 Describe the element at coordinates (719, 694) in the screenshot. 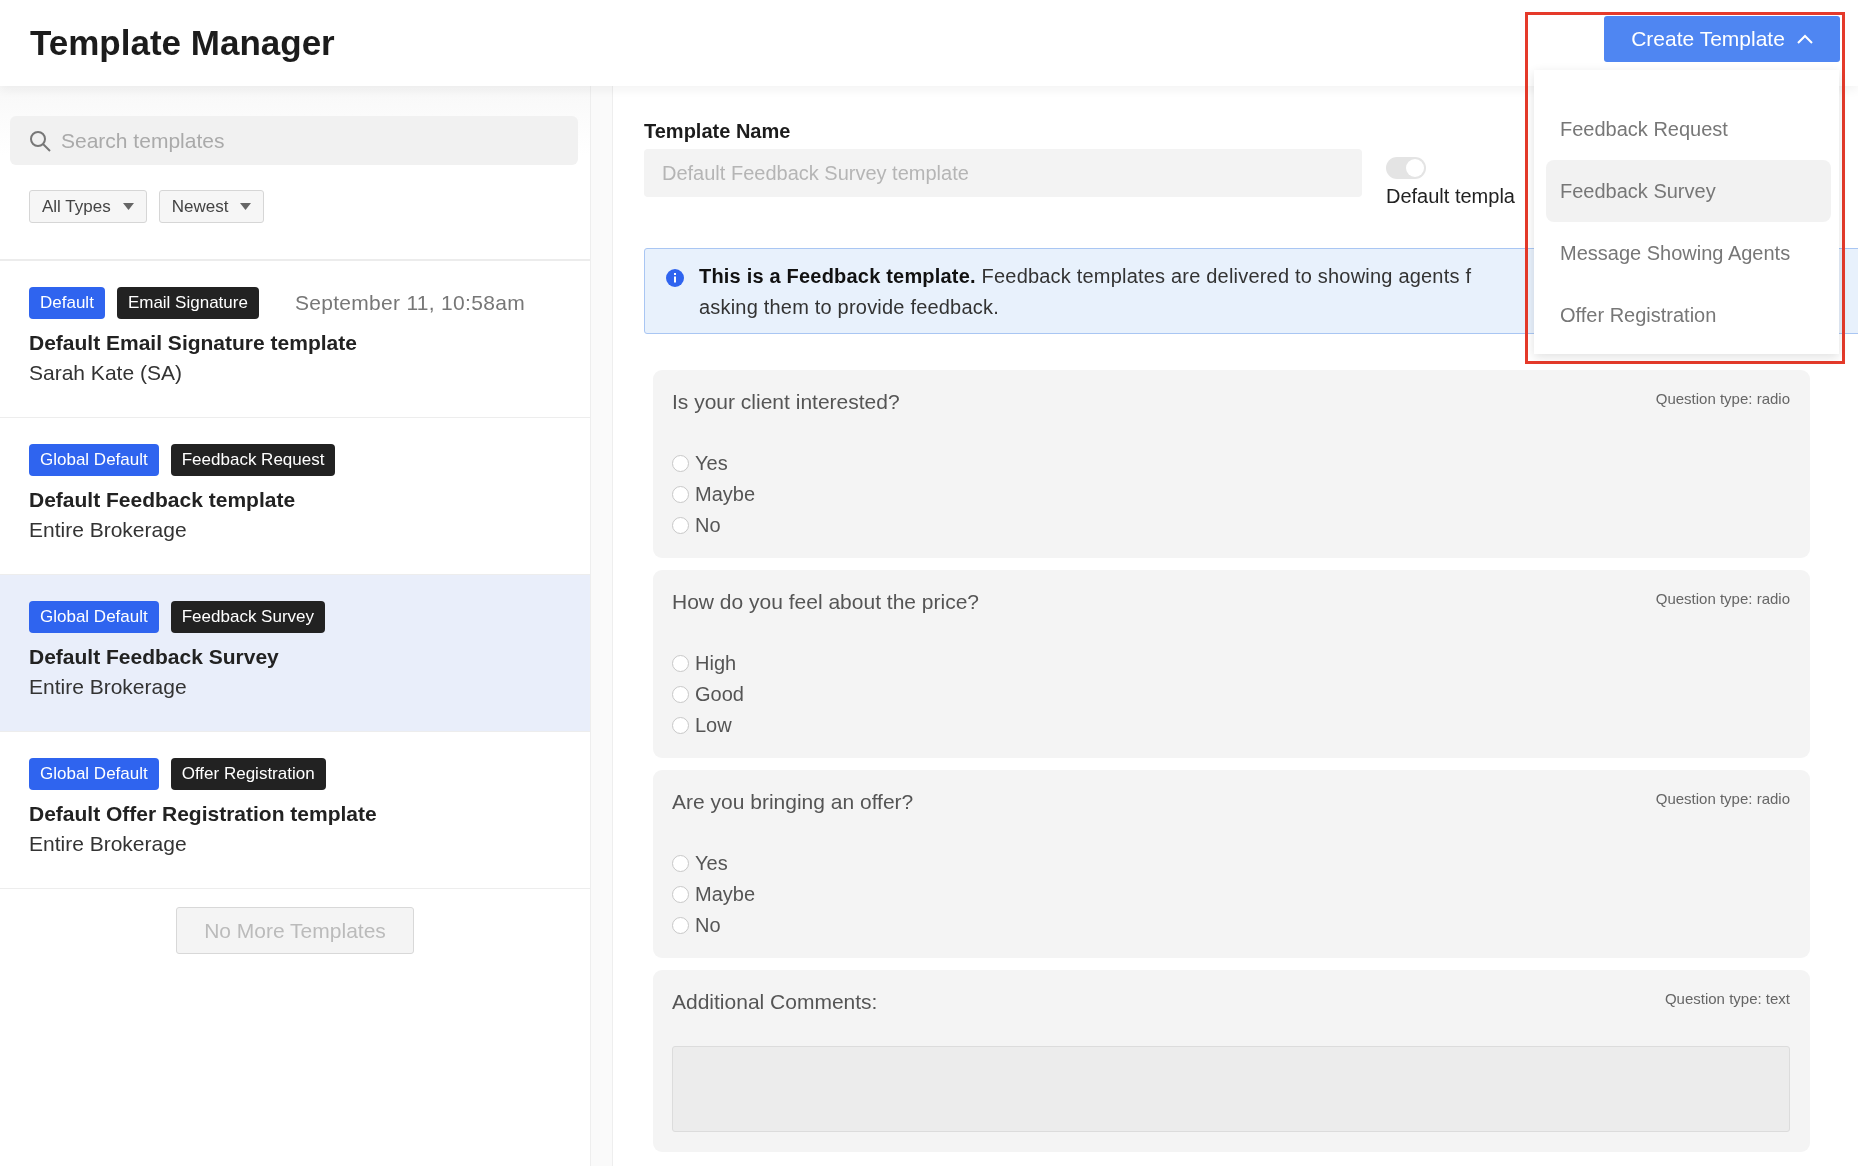

I see `option-label: Good` at that location.